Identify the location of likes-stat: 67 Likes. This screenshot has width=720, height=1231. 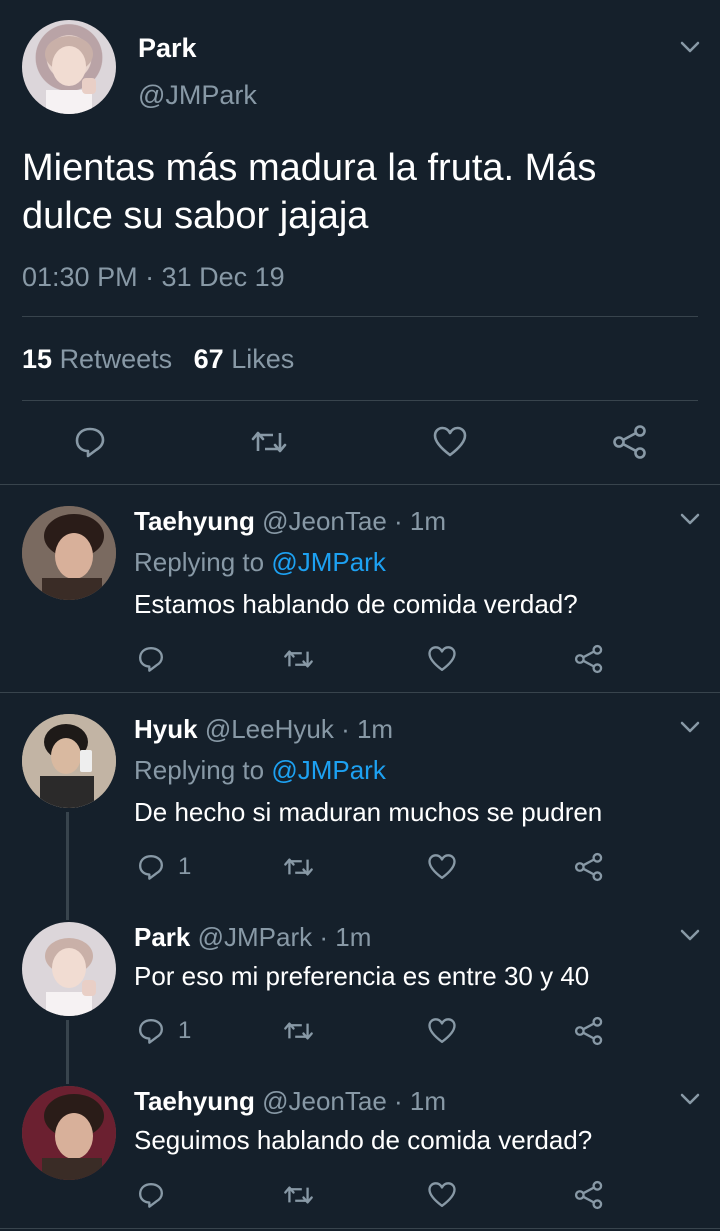
(244, 359).